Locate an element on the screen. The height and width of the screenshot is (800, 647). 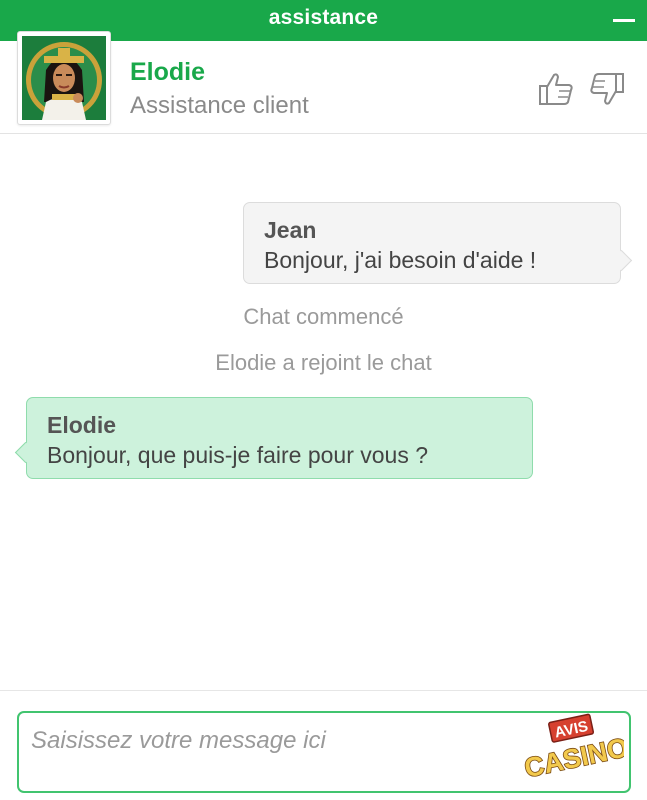
agent-header: Elodie Assistance client is located at coordinates (323, 82).